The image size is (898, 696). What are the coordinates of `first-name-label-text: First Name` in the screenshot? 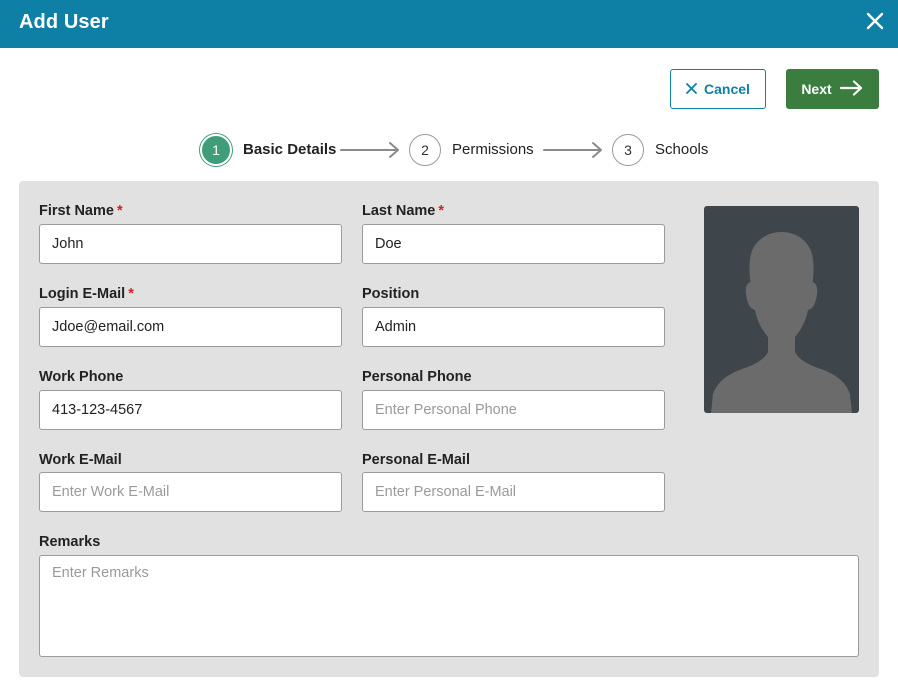 It's located at (76, 211).